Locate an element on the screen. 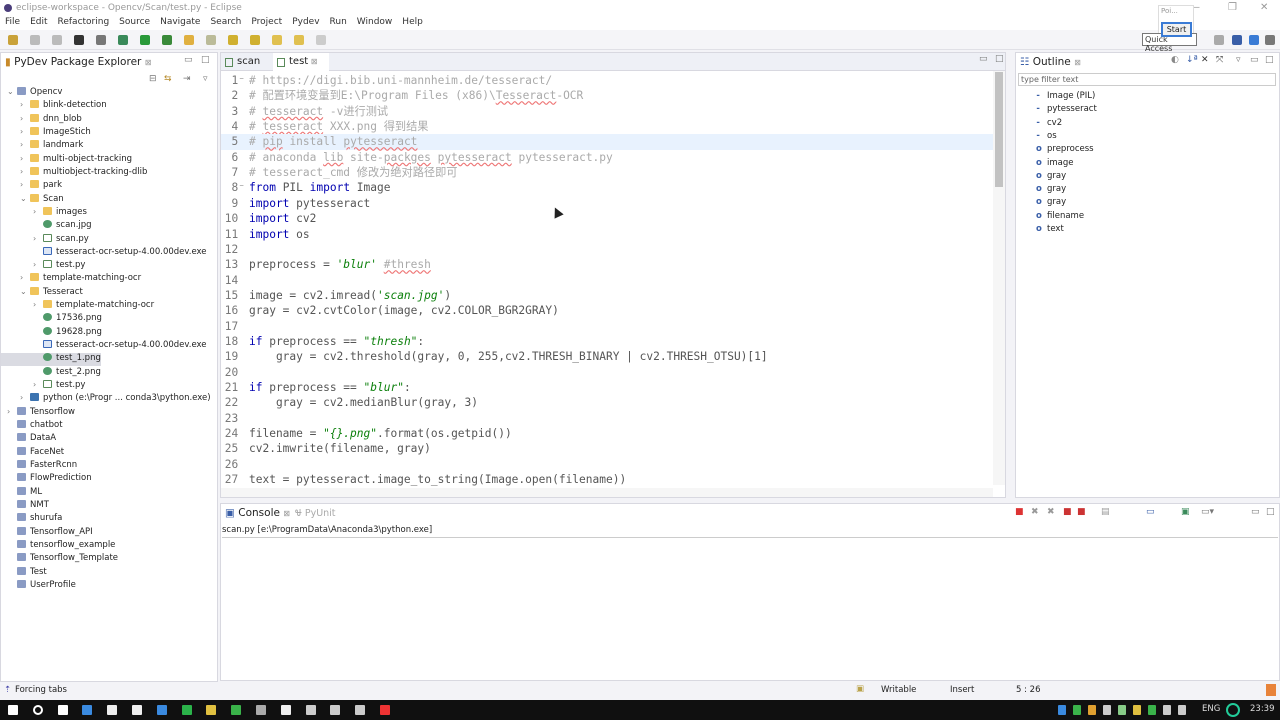 Image resolution: width=1280 pixels, height=720 pixels. tree-item: › blink-detection is located at coordinates (54, 106).